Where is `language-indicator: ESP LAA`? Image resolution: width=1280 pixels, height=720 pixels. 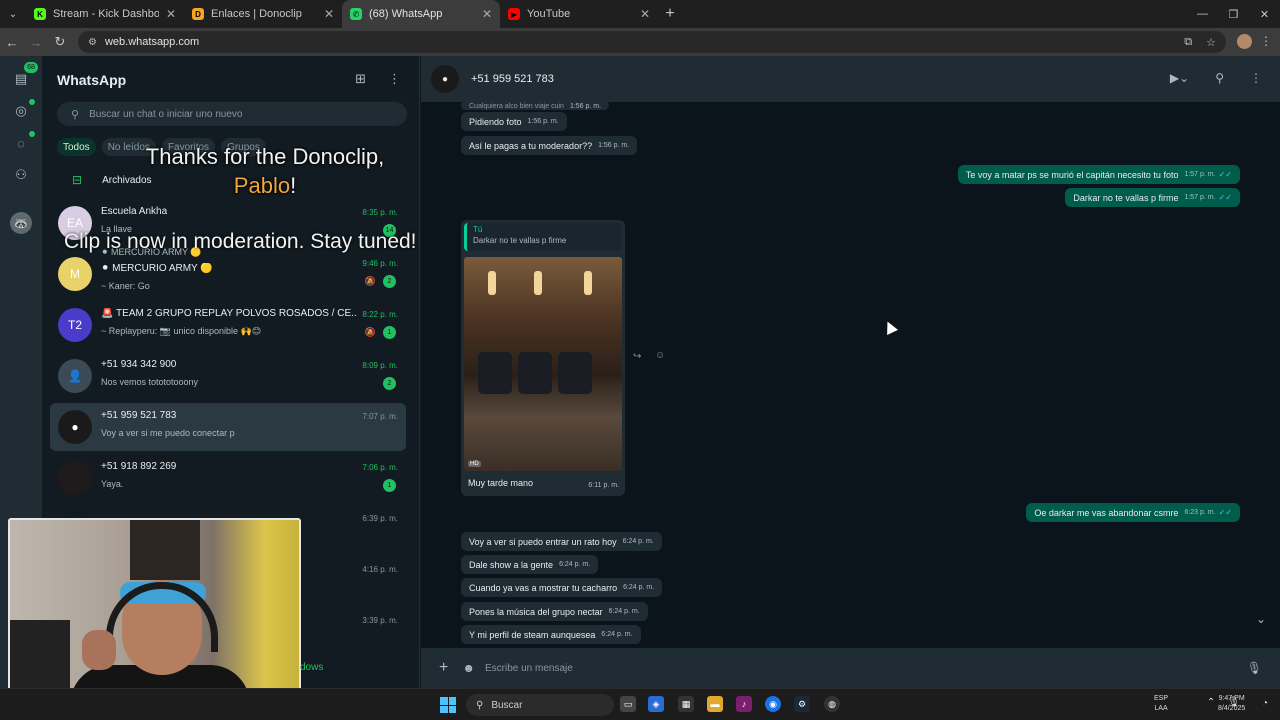 language-indicator: ESP LAA is located at coordinates (1161, 704).